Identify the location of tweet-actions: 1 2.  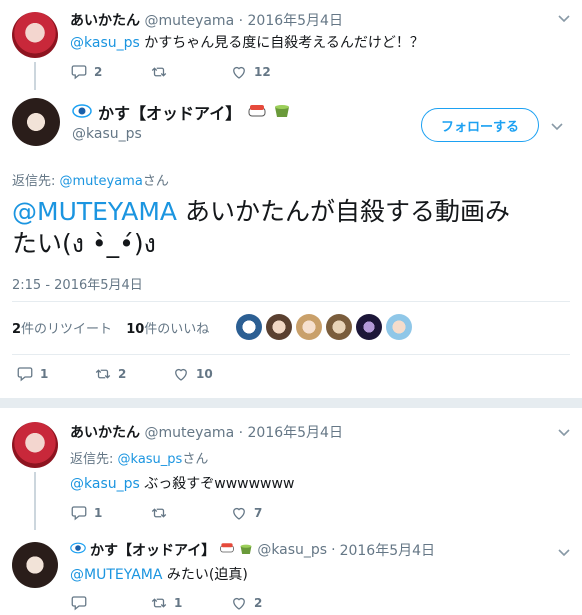
(190, 603).